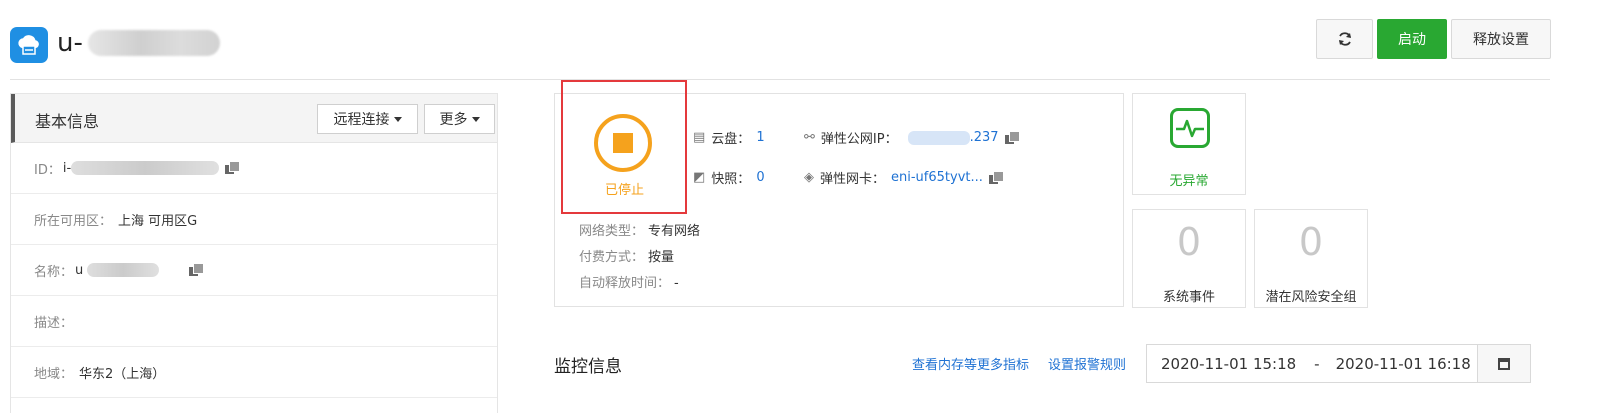 This screenshot has width=1607, height=413. I want to click on more-label: 更多, so click(453, 120).